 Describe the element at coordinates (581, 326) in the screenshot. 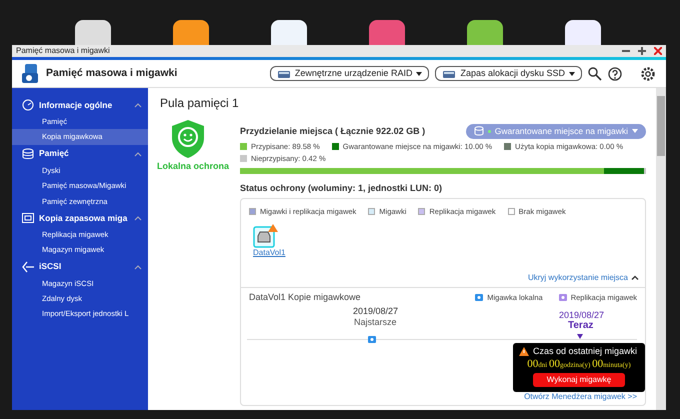

I see `latest-label: Teraz` at that location.